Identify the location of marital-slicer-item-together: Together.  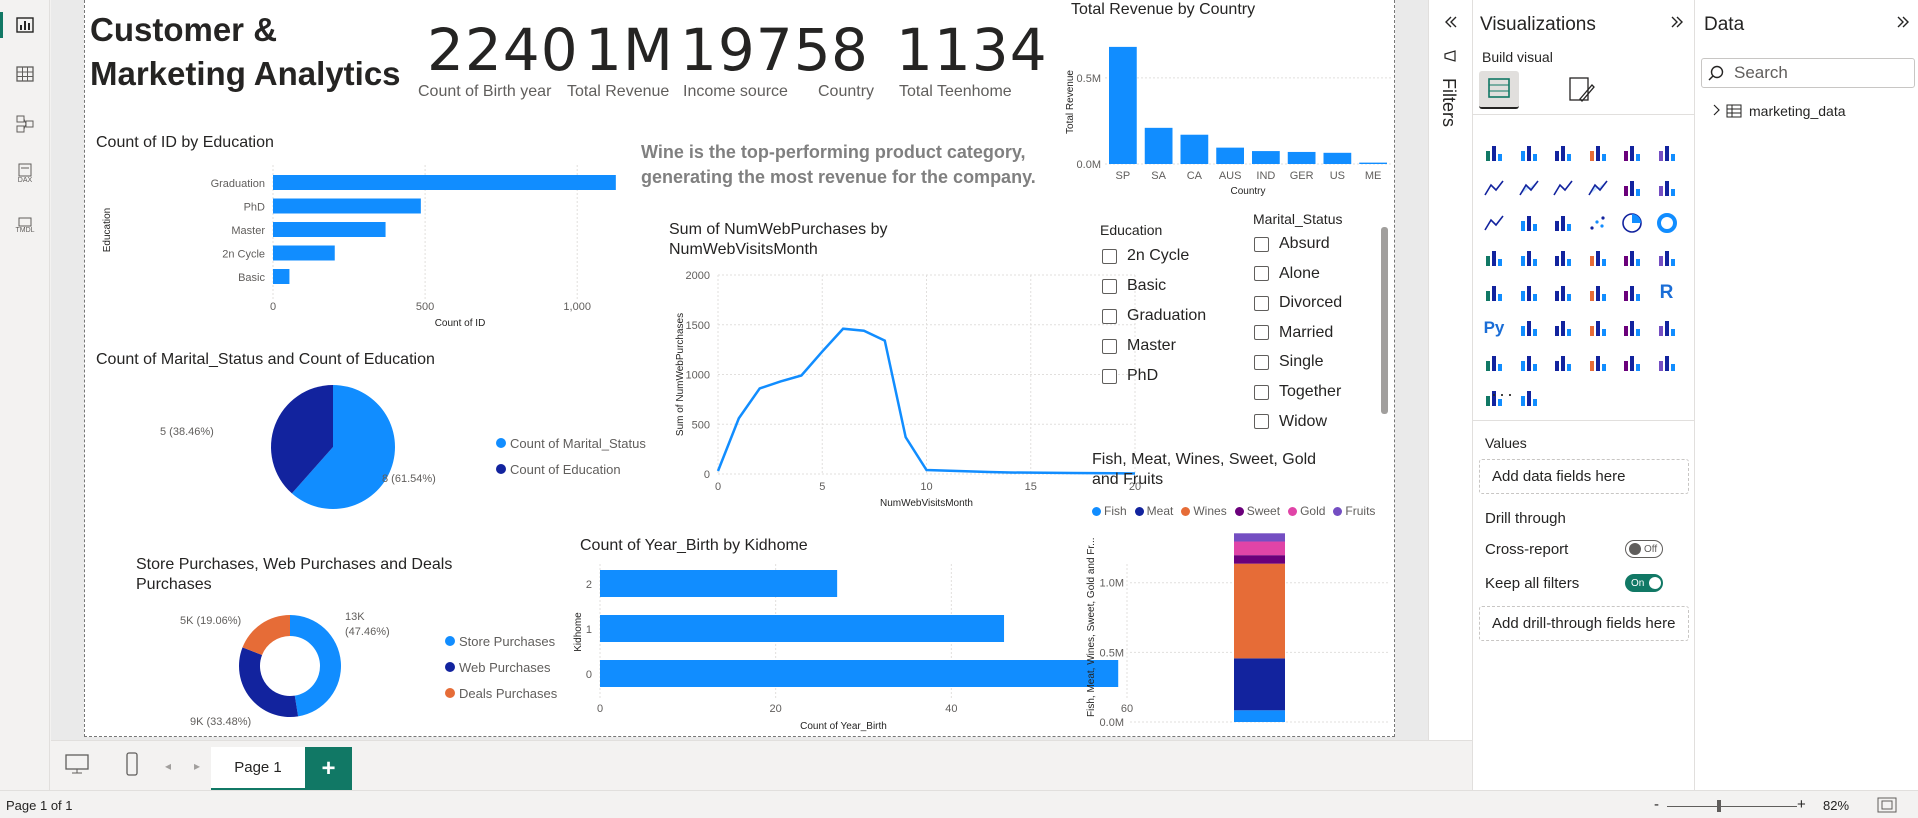
(1297, 392).